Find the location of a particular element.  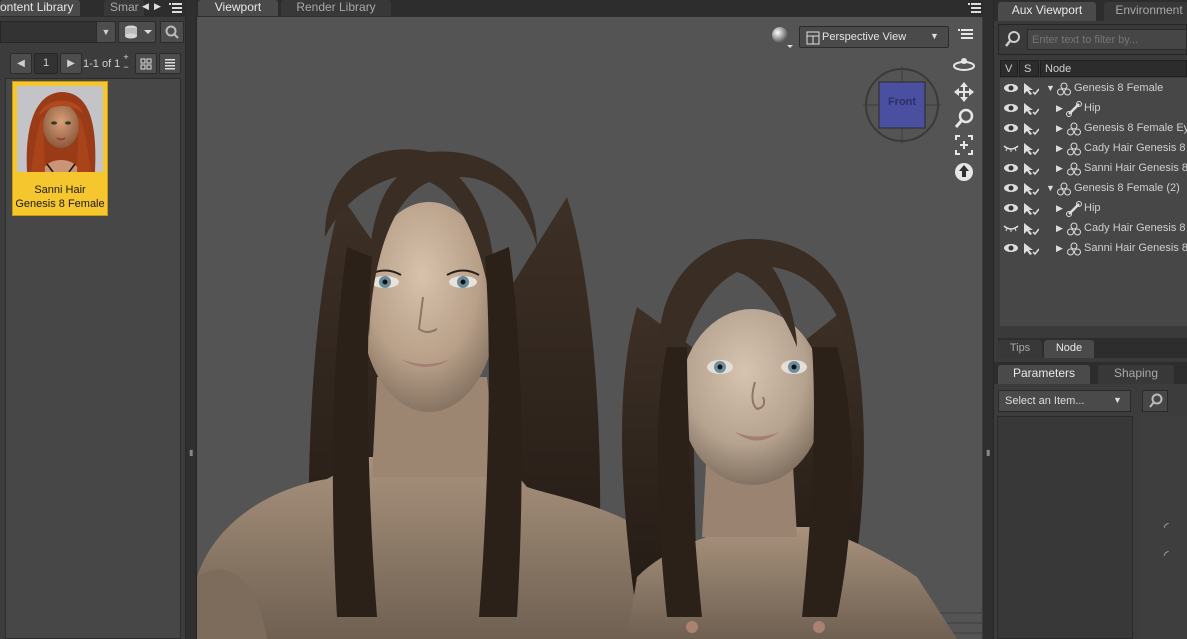

right-splitter: ▮ is located at coordinates (988, 319).